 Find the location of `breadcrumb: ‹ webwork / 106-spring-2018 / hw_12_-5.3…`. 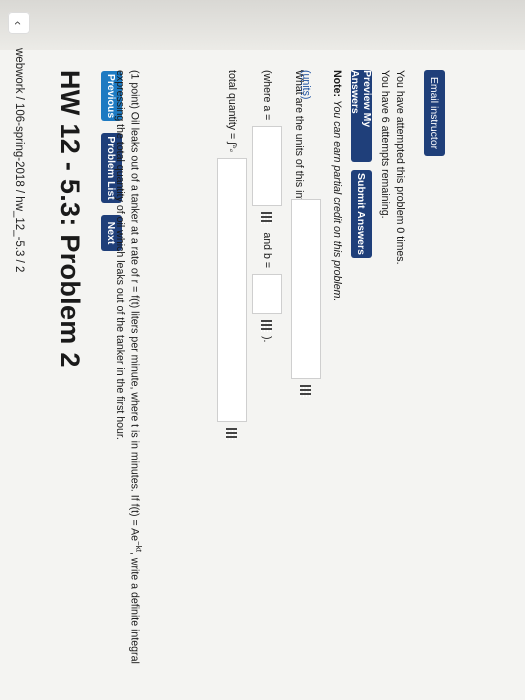

breadcrumb: ‹ webwork / 106-spring-2018 / hw_12_-5.3… is located at coordinates (19, 332).